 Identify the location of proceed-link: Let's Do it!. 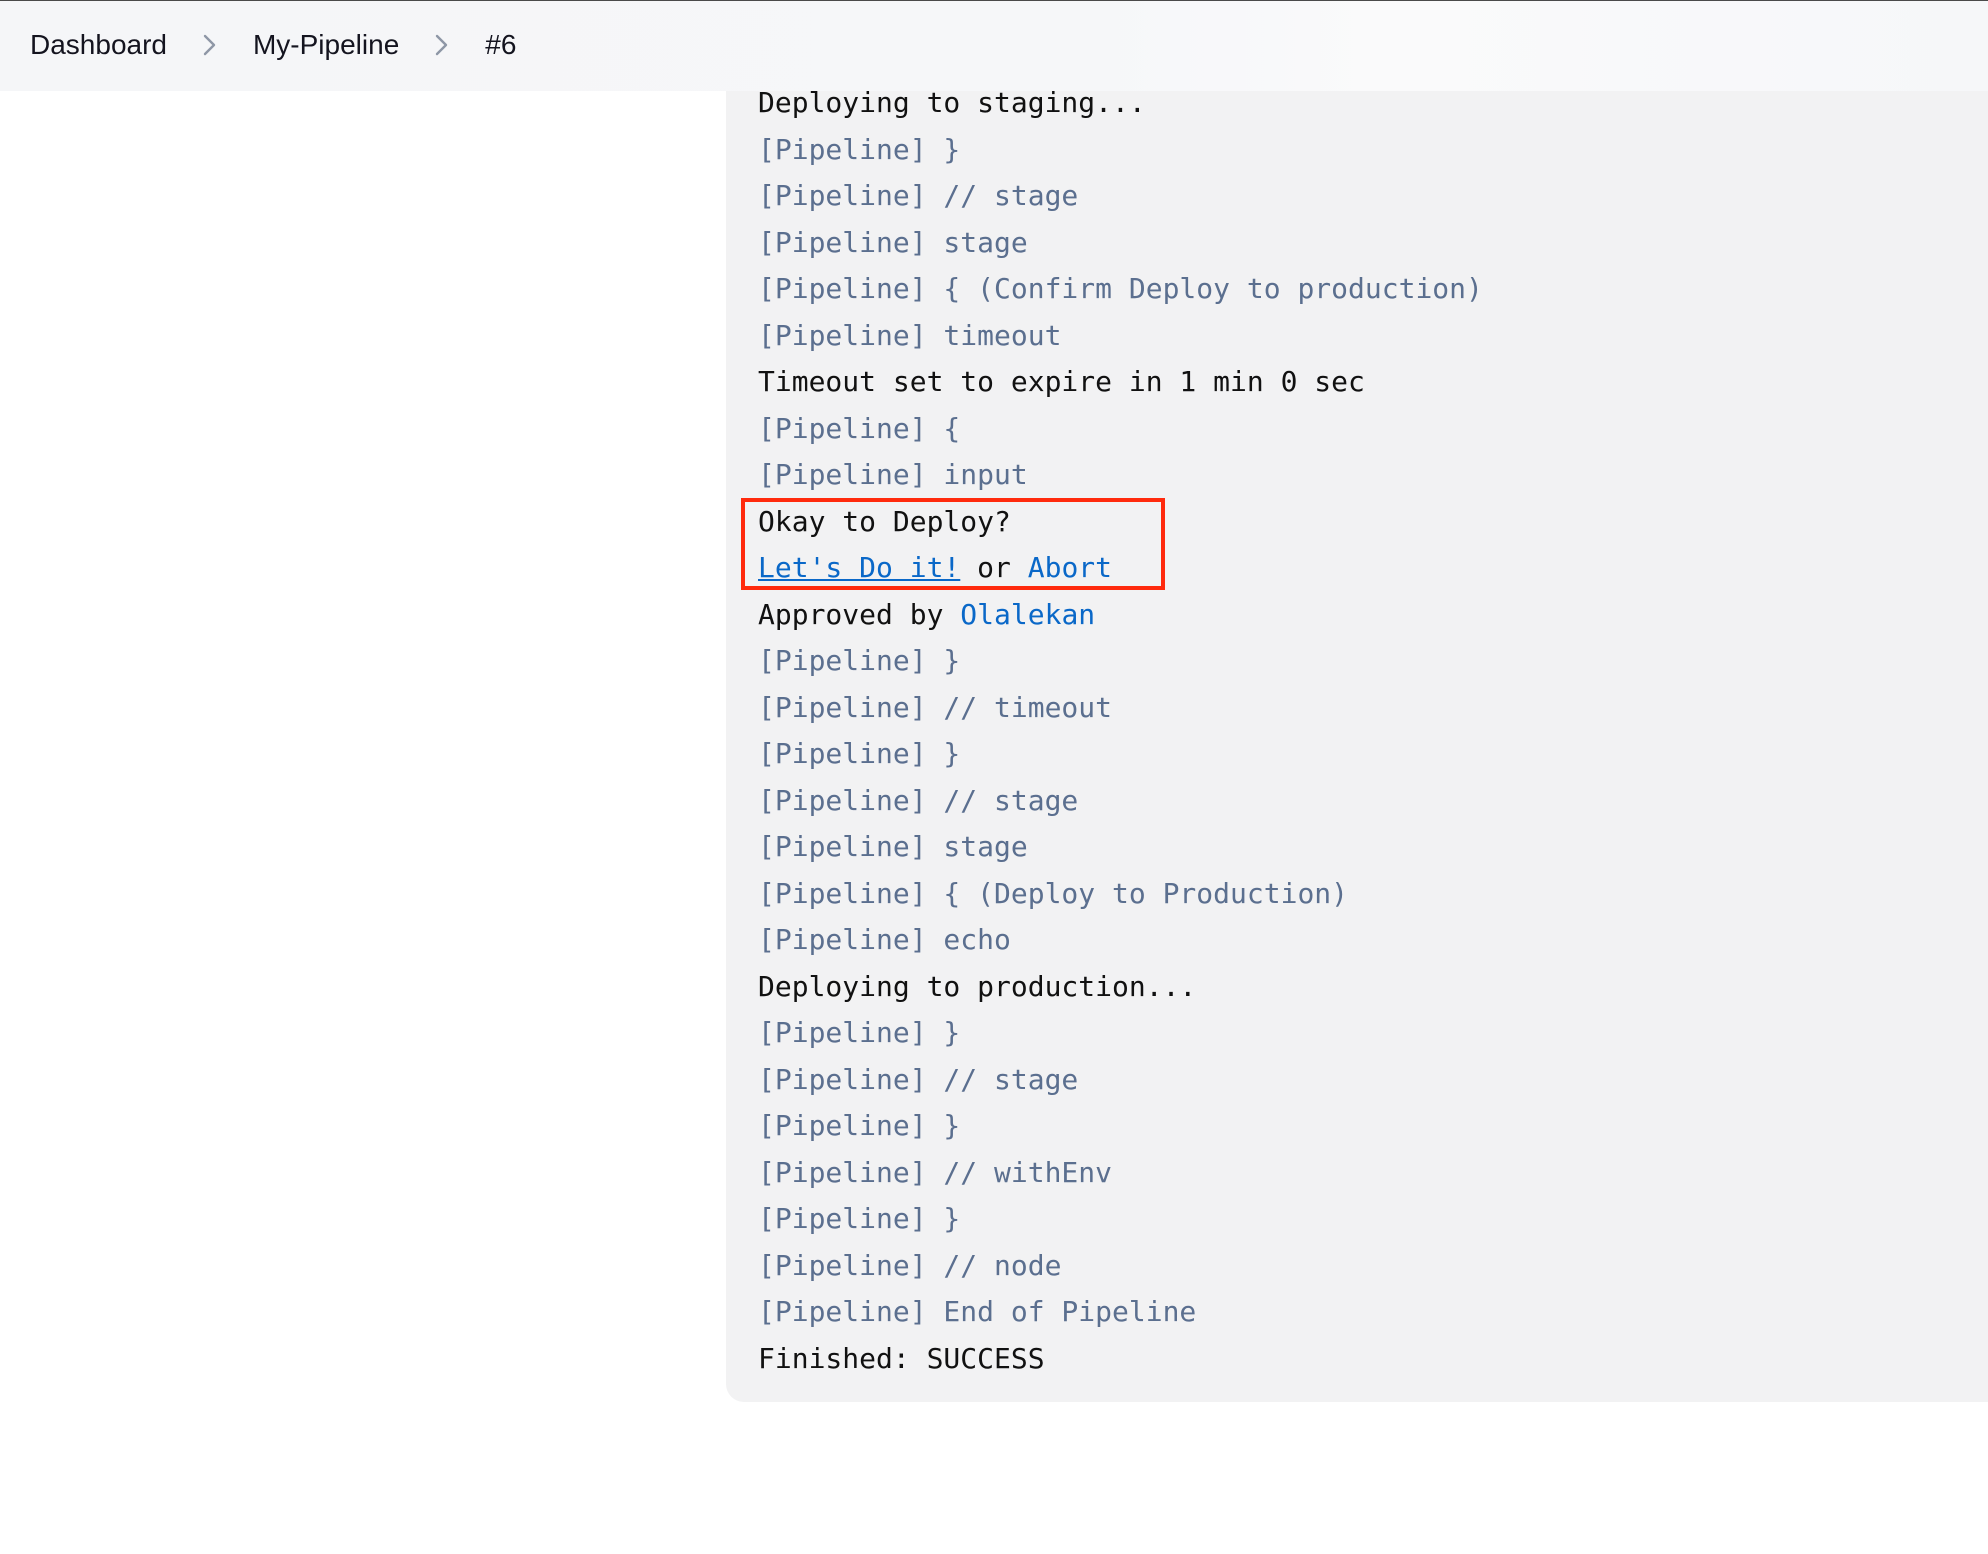
(859, 567).